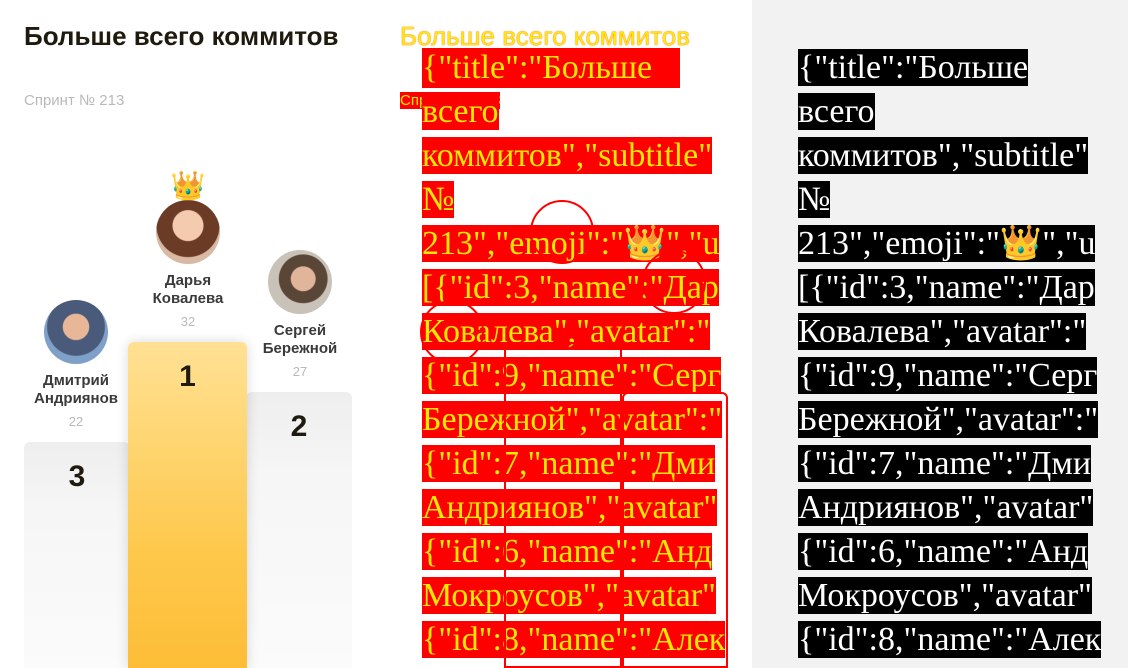  What do you see at coordinates (299, 530) in the screenshot?
I see `podium-2: 2` at bounding box center [299, 530].